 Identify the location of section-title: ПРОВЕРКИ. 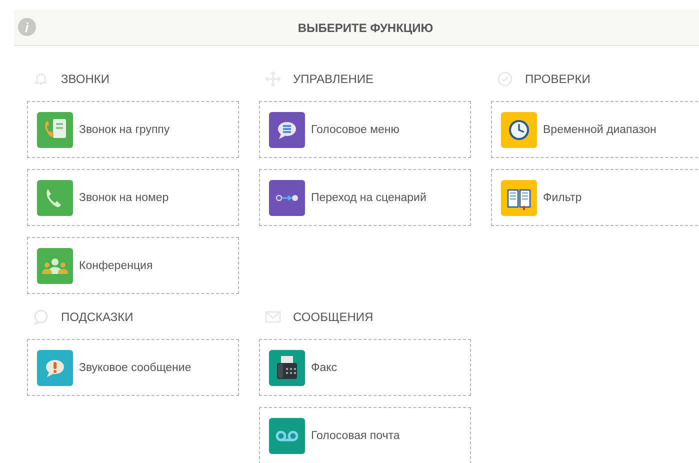
(557, 79).